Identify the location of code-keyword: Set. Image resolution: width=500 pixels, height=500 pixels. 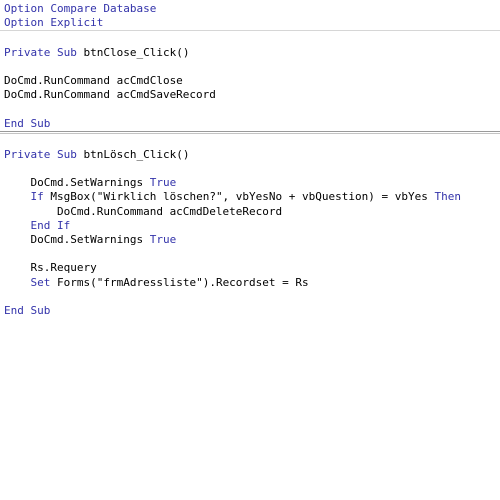
(43, 282).